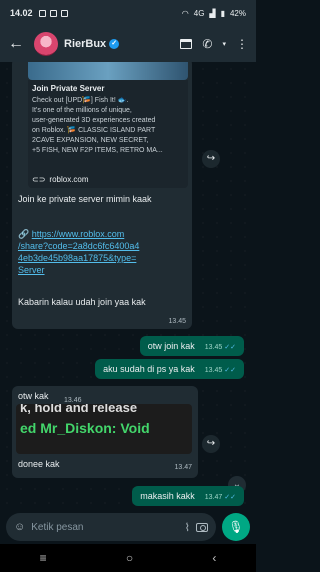 This screenshot has width=320, height=572. I want to click on shop-icon, so click(186, 44).